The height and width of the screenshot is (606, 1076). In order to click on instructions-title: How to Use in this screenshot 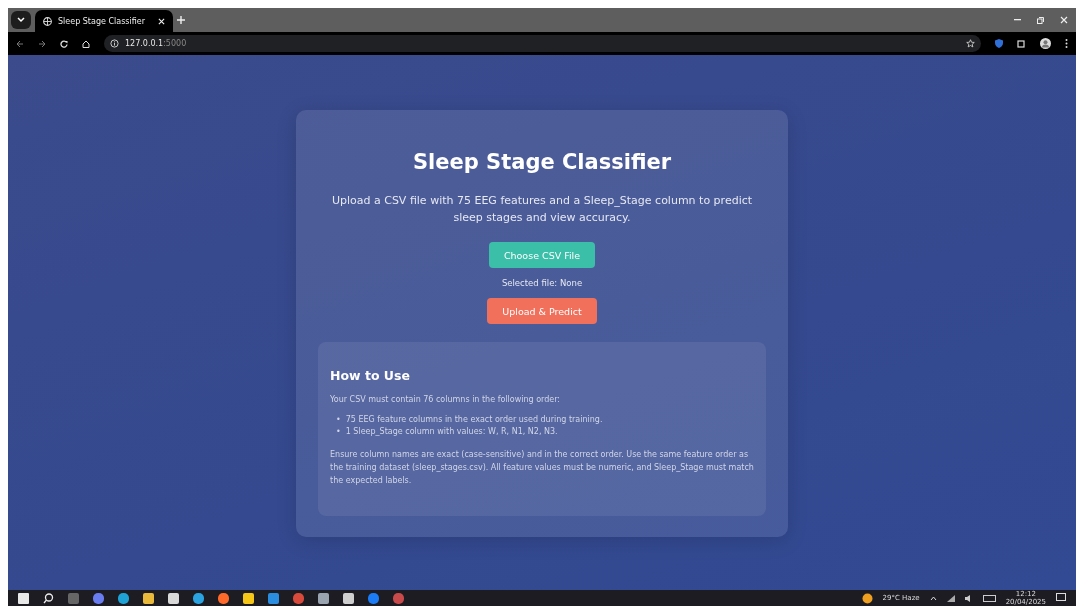, I will do `click(370, 375)`.